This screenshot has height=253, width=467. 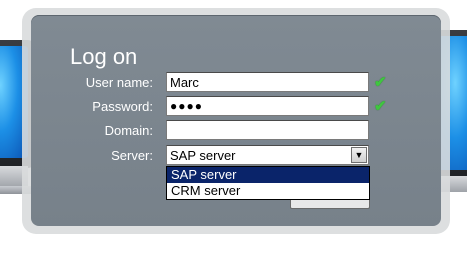 What do you see at coordinates (267, 82) in the screenshot?
I see `username-input: Marc` at bounding box center [267, 82].